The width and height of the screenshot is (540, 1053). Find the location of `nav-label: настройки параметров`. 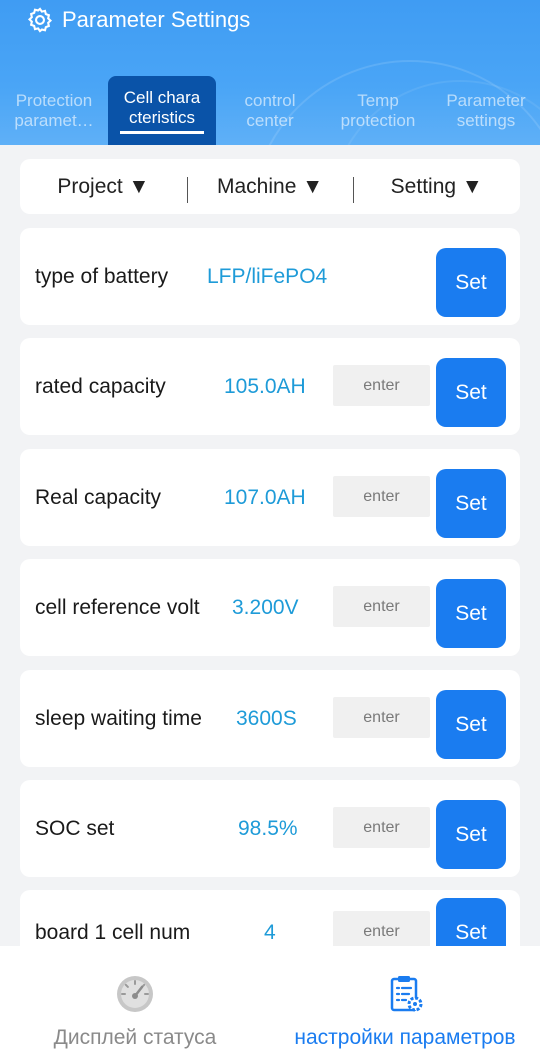

nav-label: настройки параметров is located at coordinates (405, 1037).